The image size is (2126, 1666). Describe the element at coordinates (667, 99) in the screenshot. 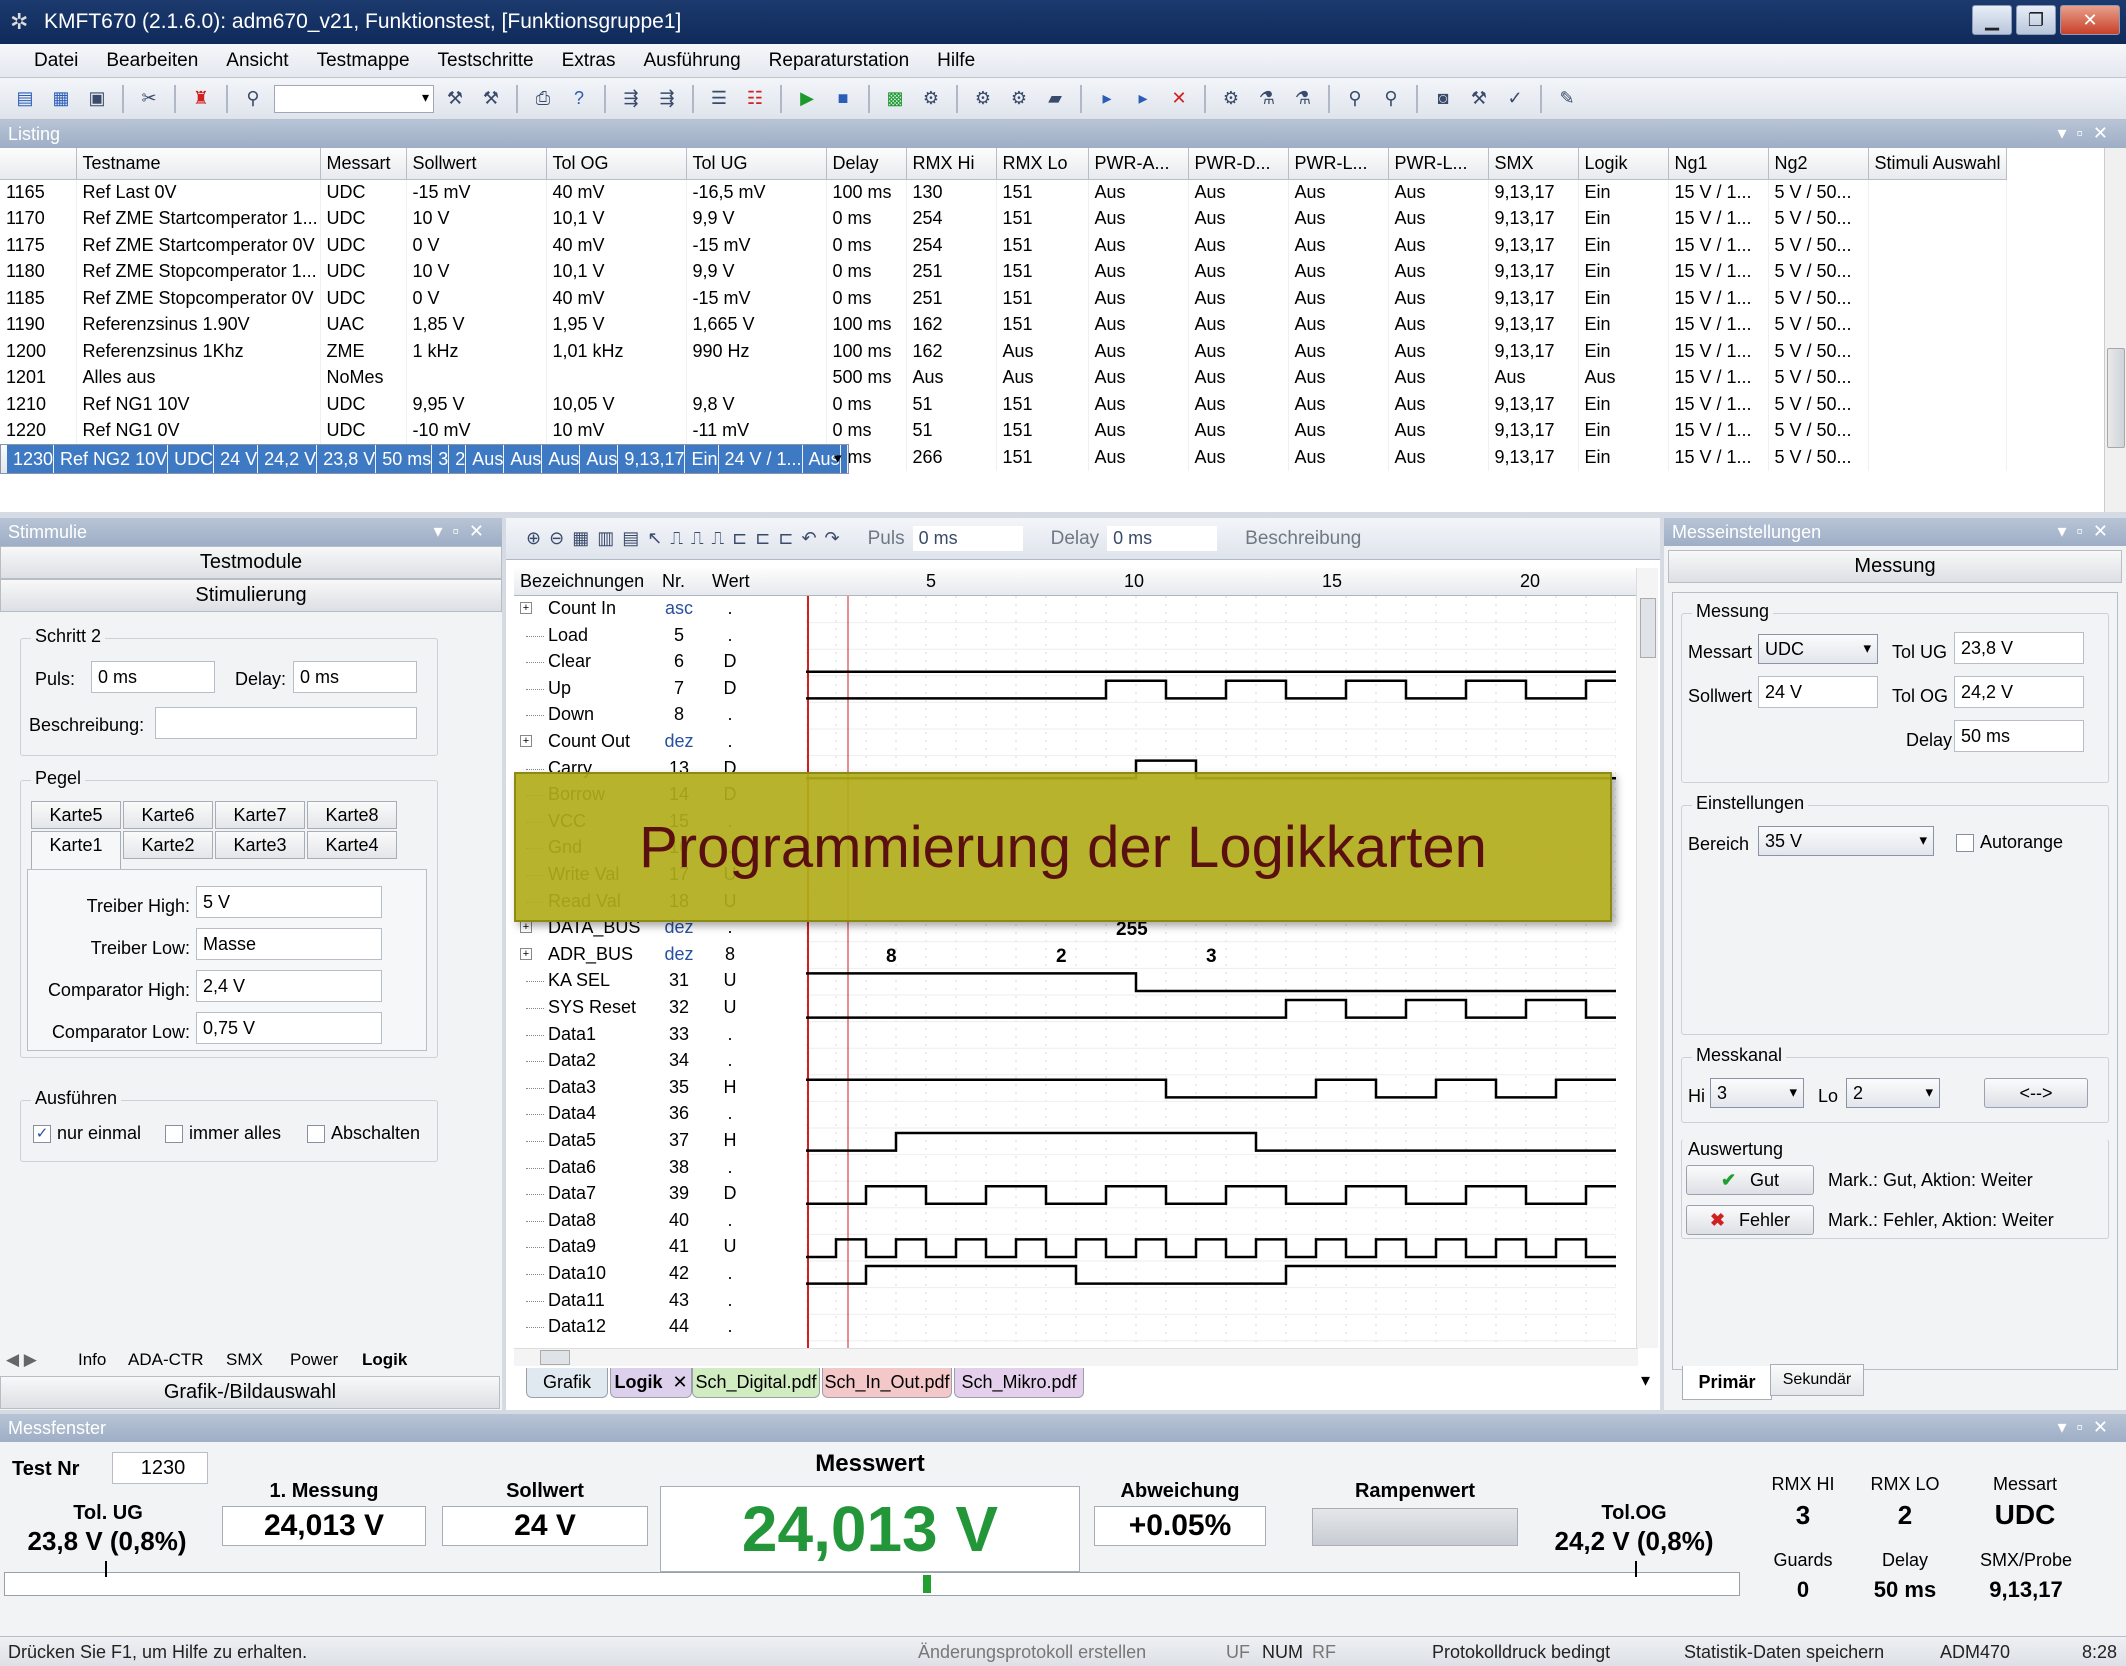

I see `step2-icon: ⇶` at that location.